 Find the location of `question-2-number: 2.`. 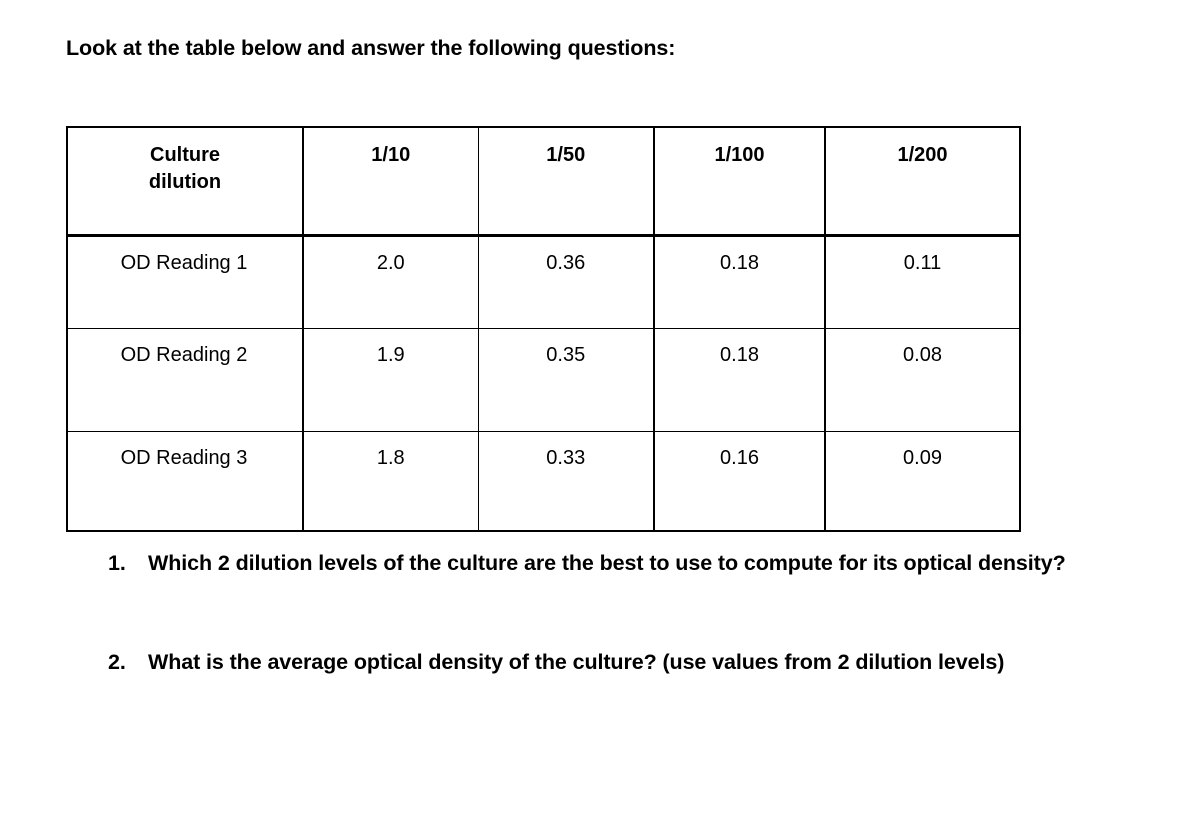

question-2-number: 2. is located at coordinates (117, 661).